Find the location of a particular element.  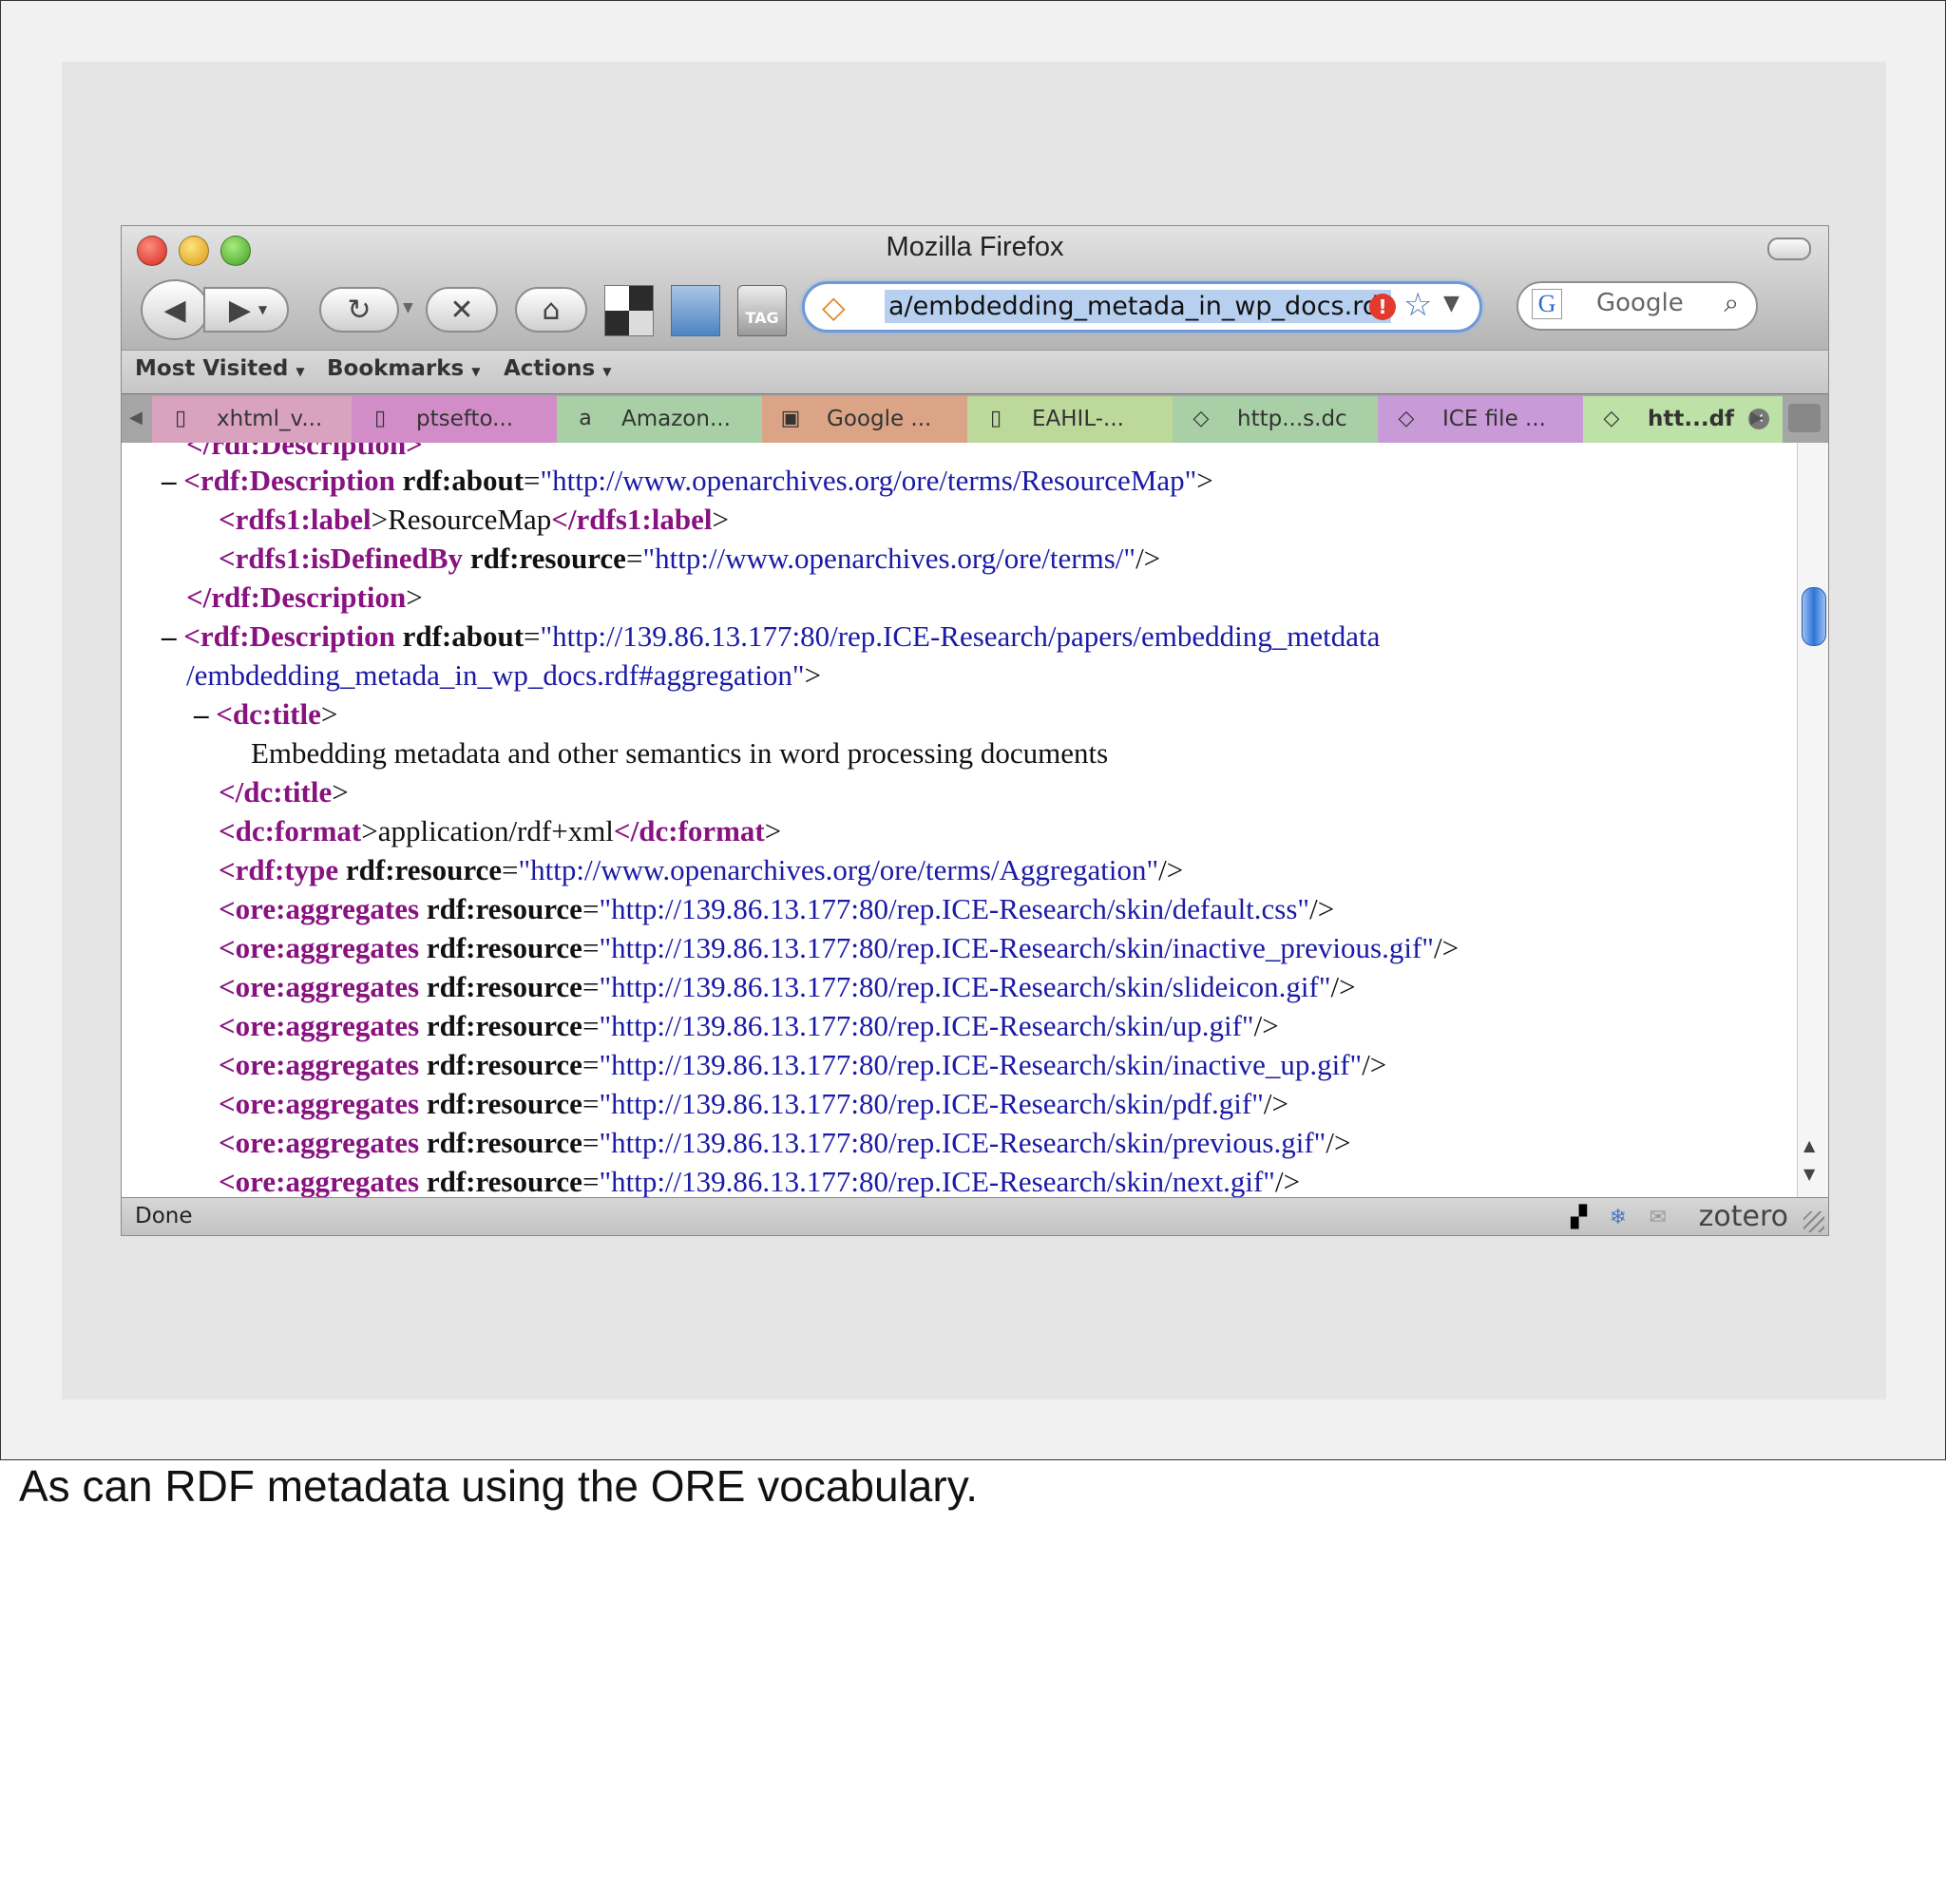

stop-button: ✕ is located at coordinates (462, 310).